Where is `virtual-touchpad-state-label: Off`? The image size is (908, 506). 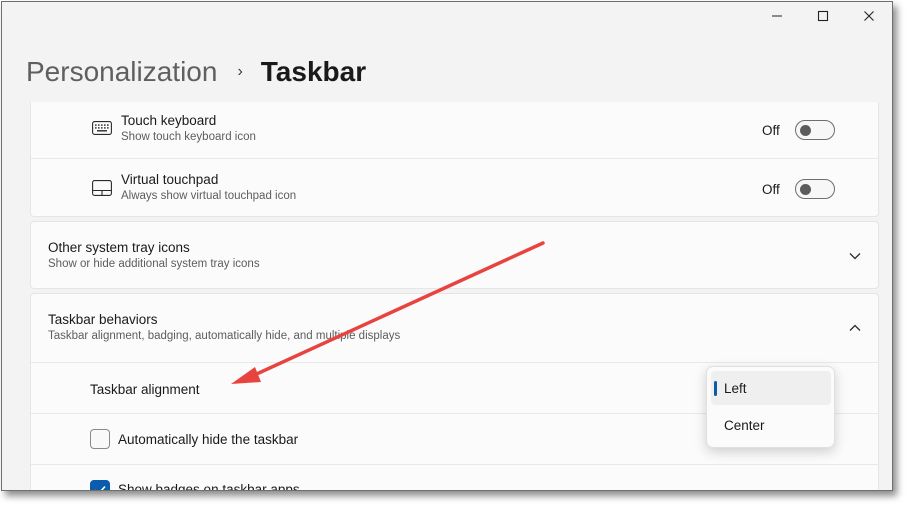 virtual-touchpad-state-label: Off is located at coordinates (771, 189).